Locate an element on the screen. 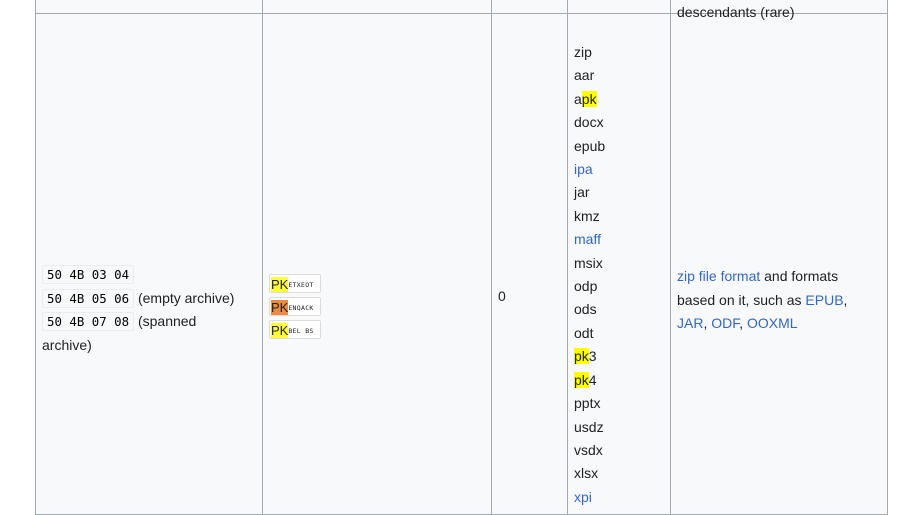 This screenshot has width=905, height=515. extension-text: kmz is located at coordinates (587, 215).